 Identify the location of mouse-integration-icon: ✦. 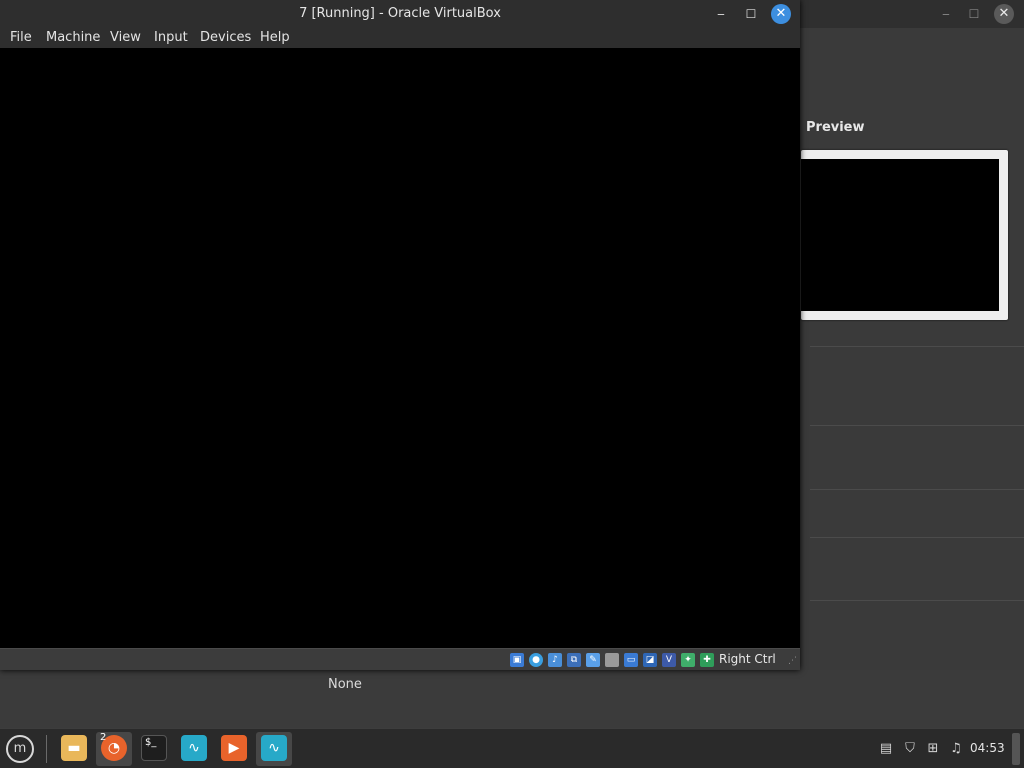
(688, 660).